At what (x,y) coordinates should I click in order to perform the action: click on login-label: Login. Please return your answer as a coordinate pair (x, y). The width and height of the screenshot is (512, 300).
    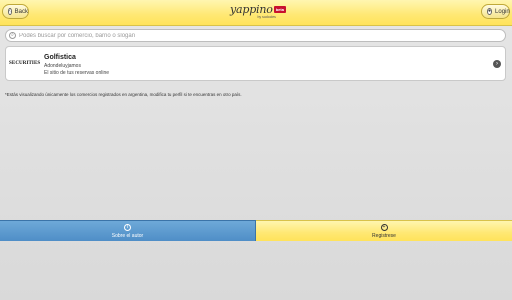
    Looking at the image, I should click on (502, 11).